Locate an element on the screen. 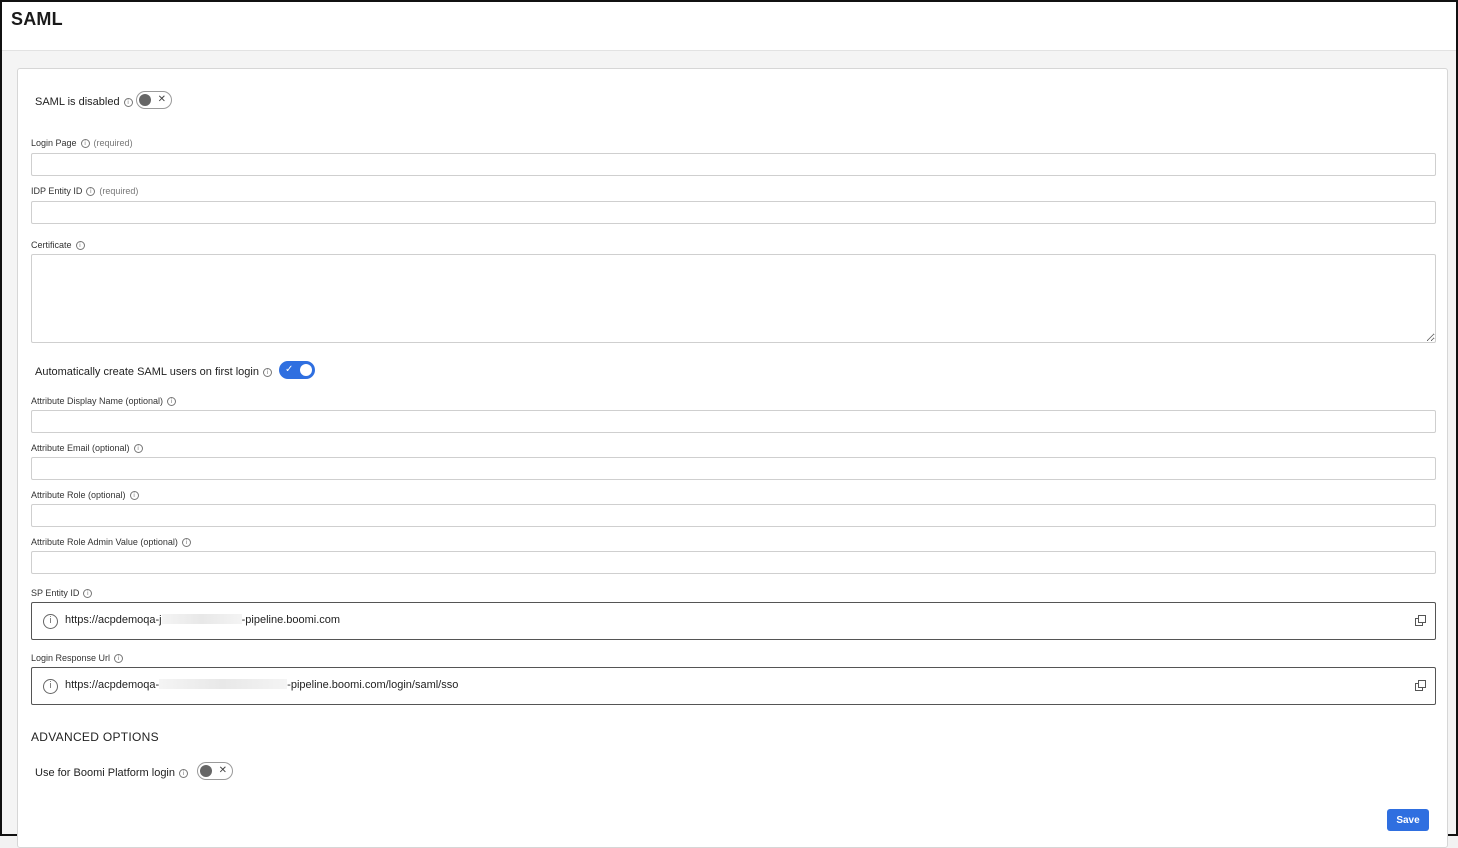 The height and width of the screenshot is (848, 1458). attr-display-name-label: Attribute Display Name (optional) is located at coordinates (97, 401).